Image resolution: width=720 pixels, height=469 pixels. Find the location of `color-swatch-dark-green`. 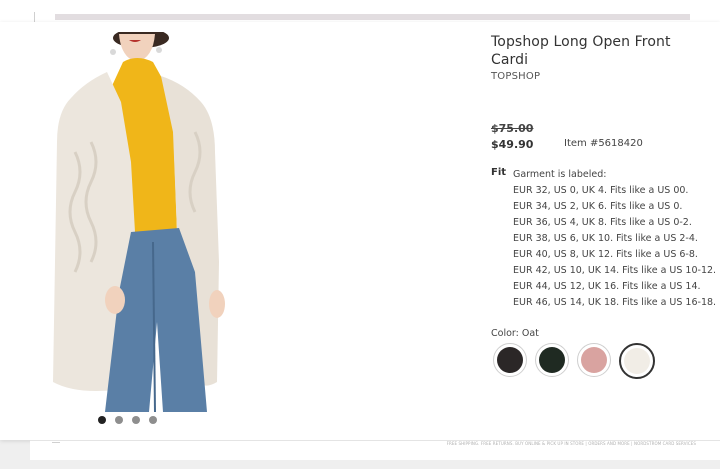

color-swatch-dark-green is located at coordinates (552, 360).